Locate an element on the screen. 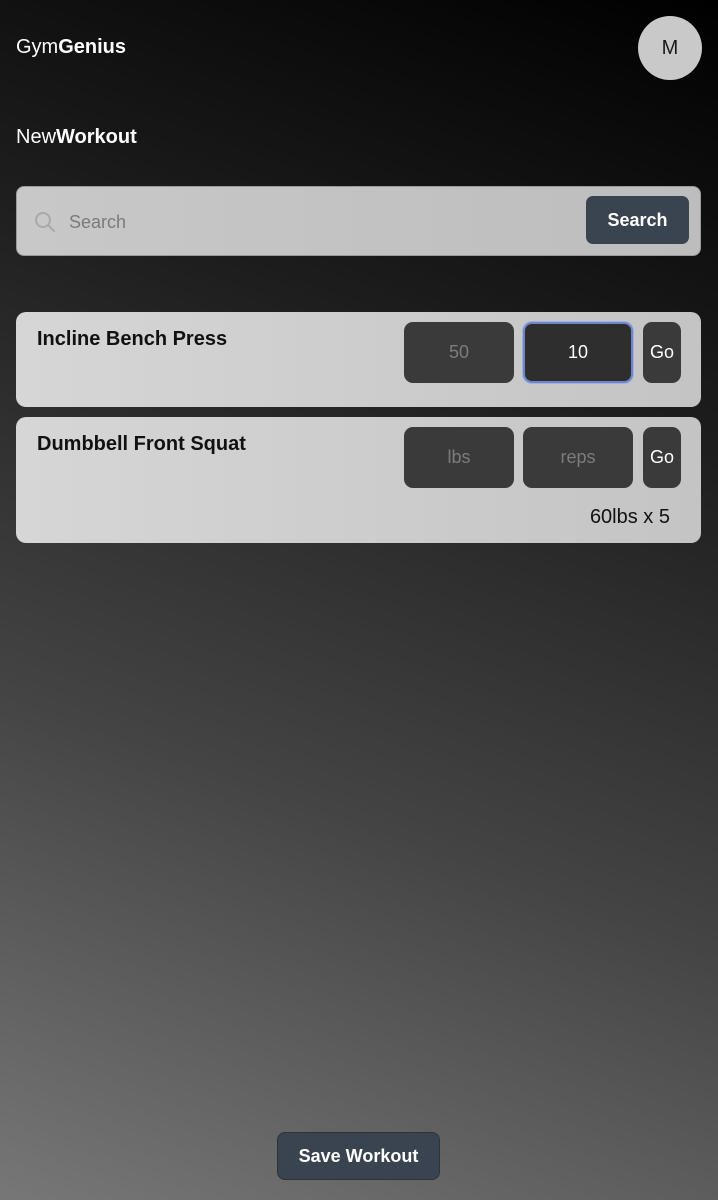 The height and width of the screenshot is (1200, 718). brand-logo: GymGenius is located at coordinates (71, 47).